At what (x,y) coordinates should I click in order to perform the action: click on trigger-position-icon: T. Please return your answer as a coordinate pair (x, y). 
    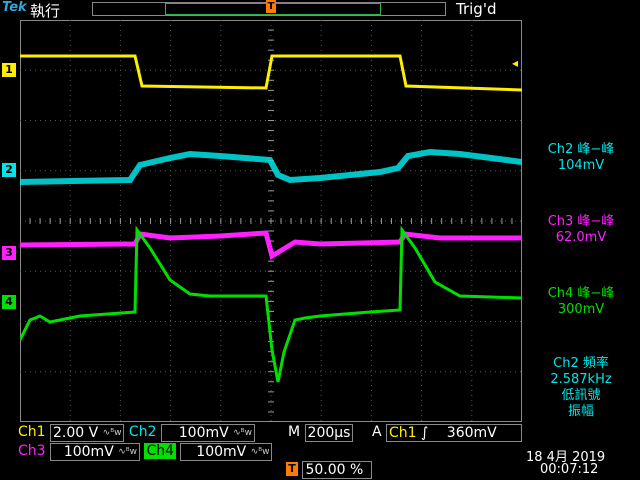
    Looking at the image, I should click on (292, 469).